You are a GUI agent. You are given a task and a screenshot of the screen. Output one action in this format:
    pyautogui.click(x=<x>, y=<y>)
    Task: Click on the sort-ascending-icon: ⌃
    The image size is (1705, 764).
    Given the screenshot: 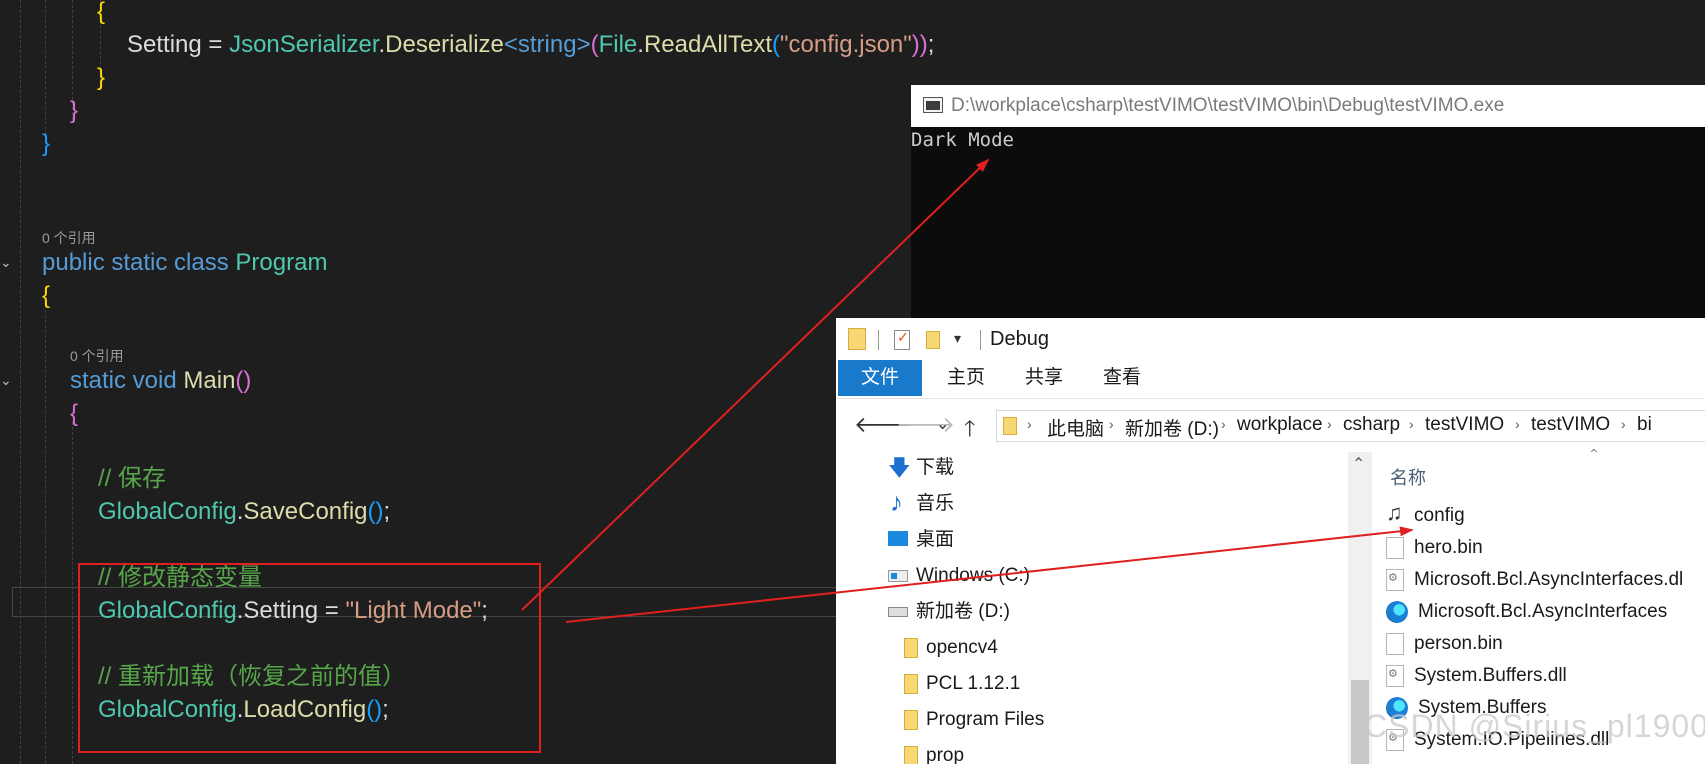 What is the action you would take?
    pyautogui.click(x=1594, y=454)
    